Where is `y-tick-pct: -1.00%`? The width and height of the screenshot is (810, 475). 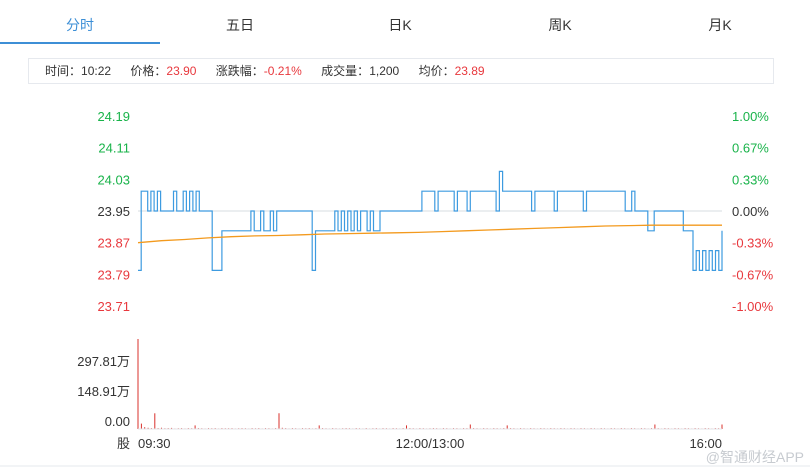
y-tick-pct: -1.00% is located at coordinates (753, 306).